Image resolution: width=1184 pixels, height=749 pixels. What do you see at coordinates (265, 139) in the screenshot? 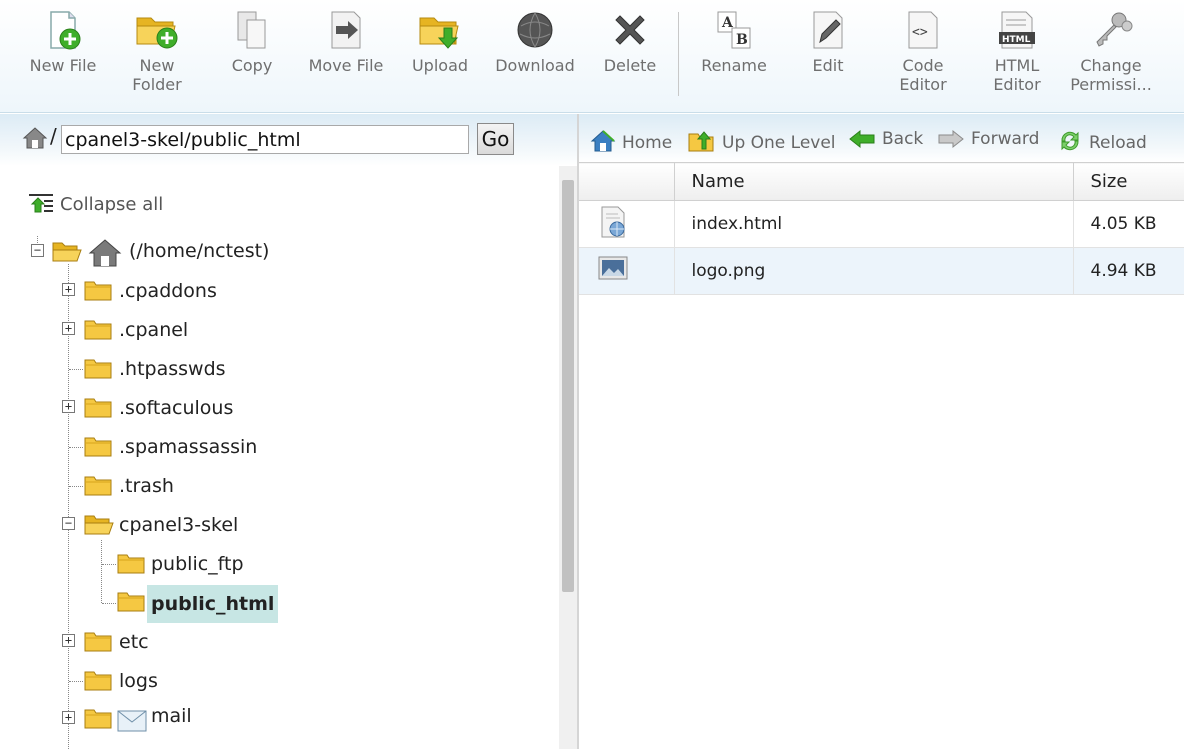
I see `path-input` at bounding box center [265, 139].